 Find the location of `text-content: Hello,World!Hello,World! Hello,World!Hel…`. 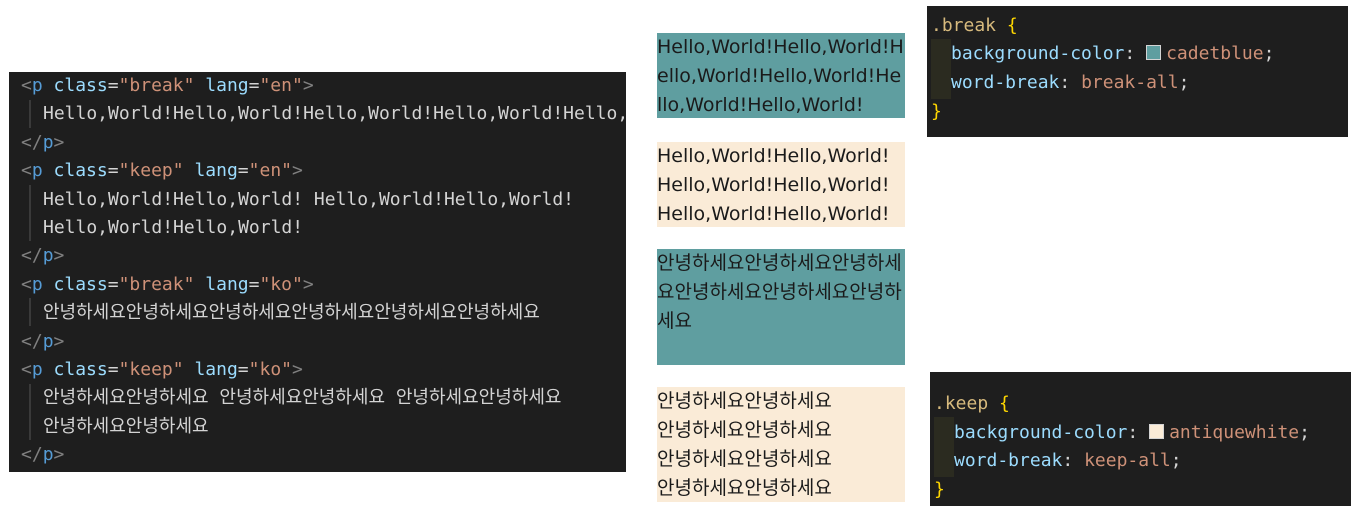

text-content: Hello,World!Hello,World! Hello,World!Hel… is located at coordinates (309, 199).